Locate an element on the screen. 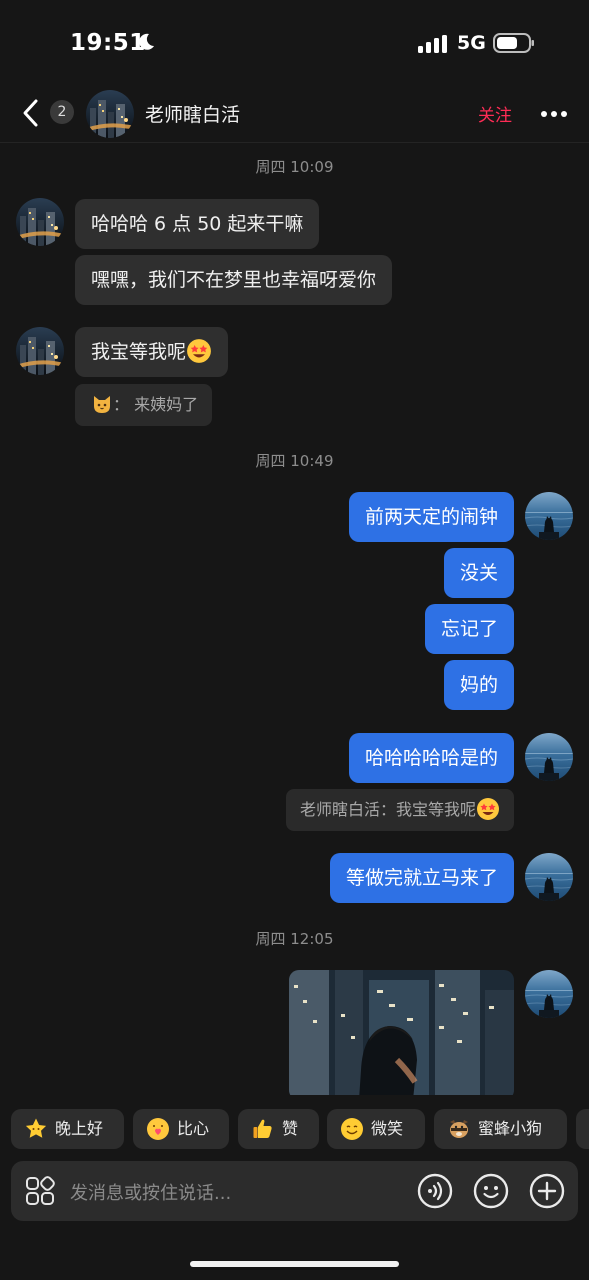 This screenshot has height=1280, width=589. outgoing-message: 前两天定的闹钟 is located at coordinates (431, 517).